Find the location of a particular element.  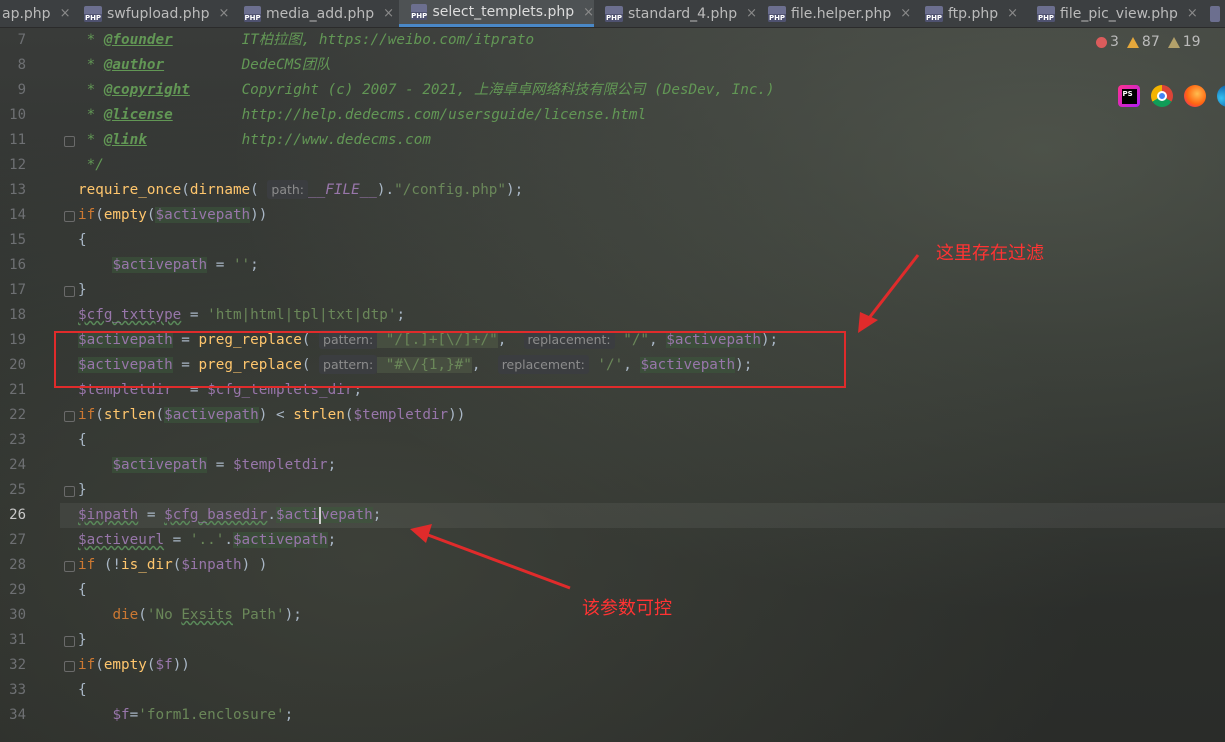

param-annotation: 该参数可控 is located at coordinates (627, 608).